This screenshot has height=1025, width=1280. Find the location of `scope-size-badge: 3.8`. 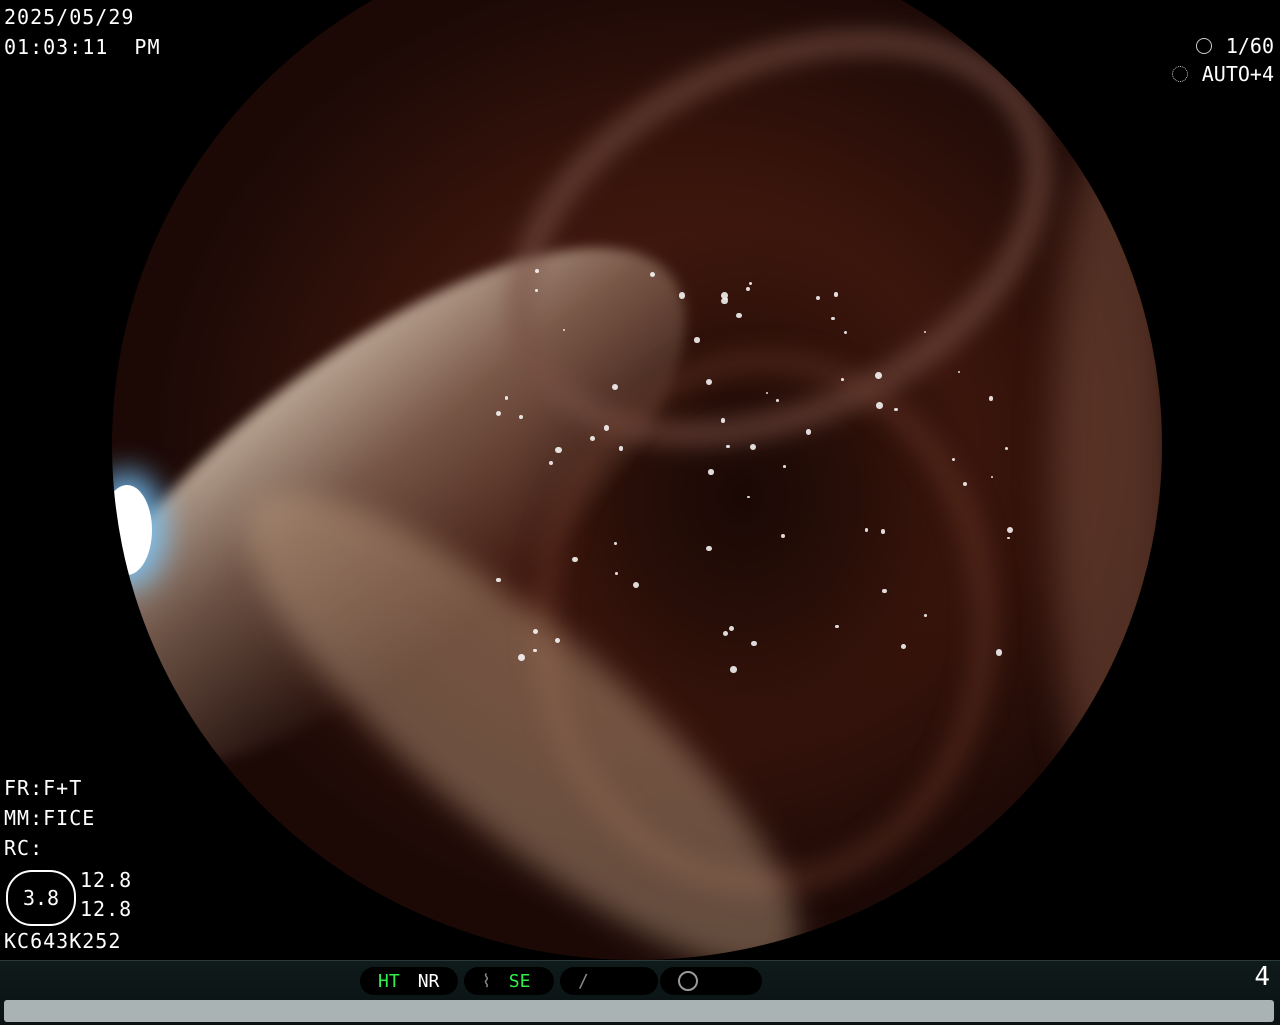

scope-size-badge: 3.8 is located at coordinates (41, 898).